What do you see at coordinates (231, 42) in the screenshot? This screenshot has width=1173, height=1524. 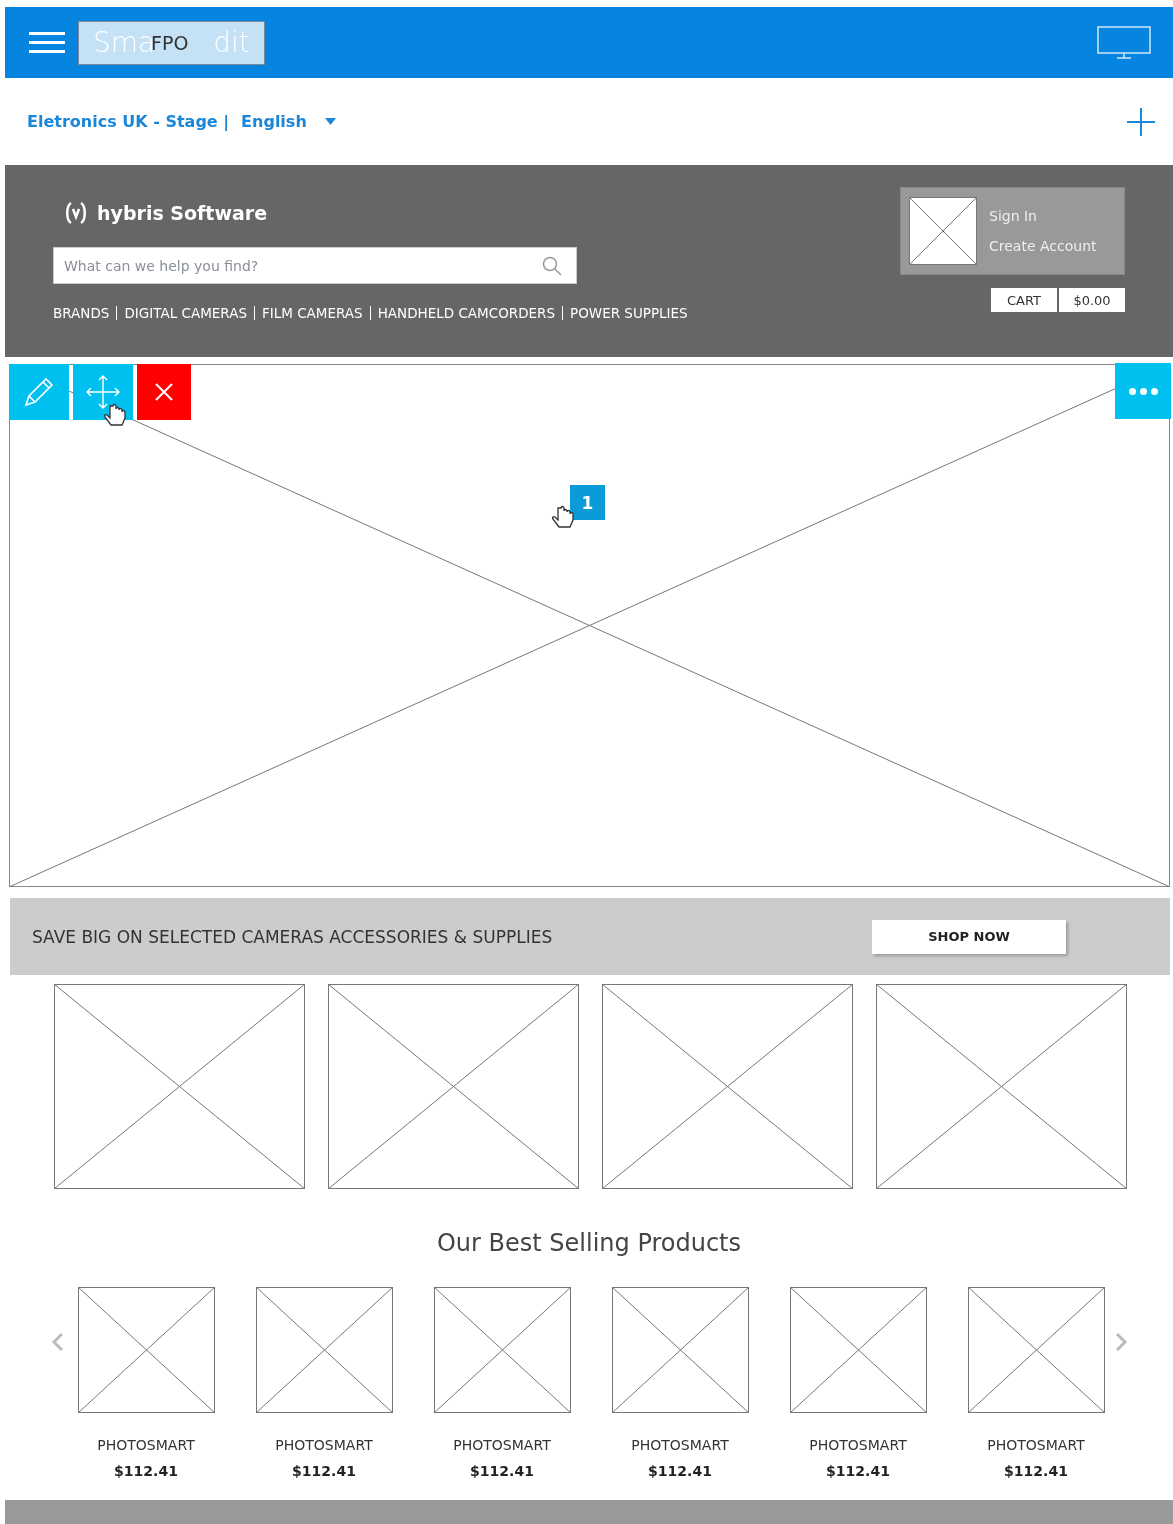 I see `logo-text: dit` at bounding box center [231, 42].